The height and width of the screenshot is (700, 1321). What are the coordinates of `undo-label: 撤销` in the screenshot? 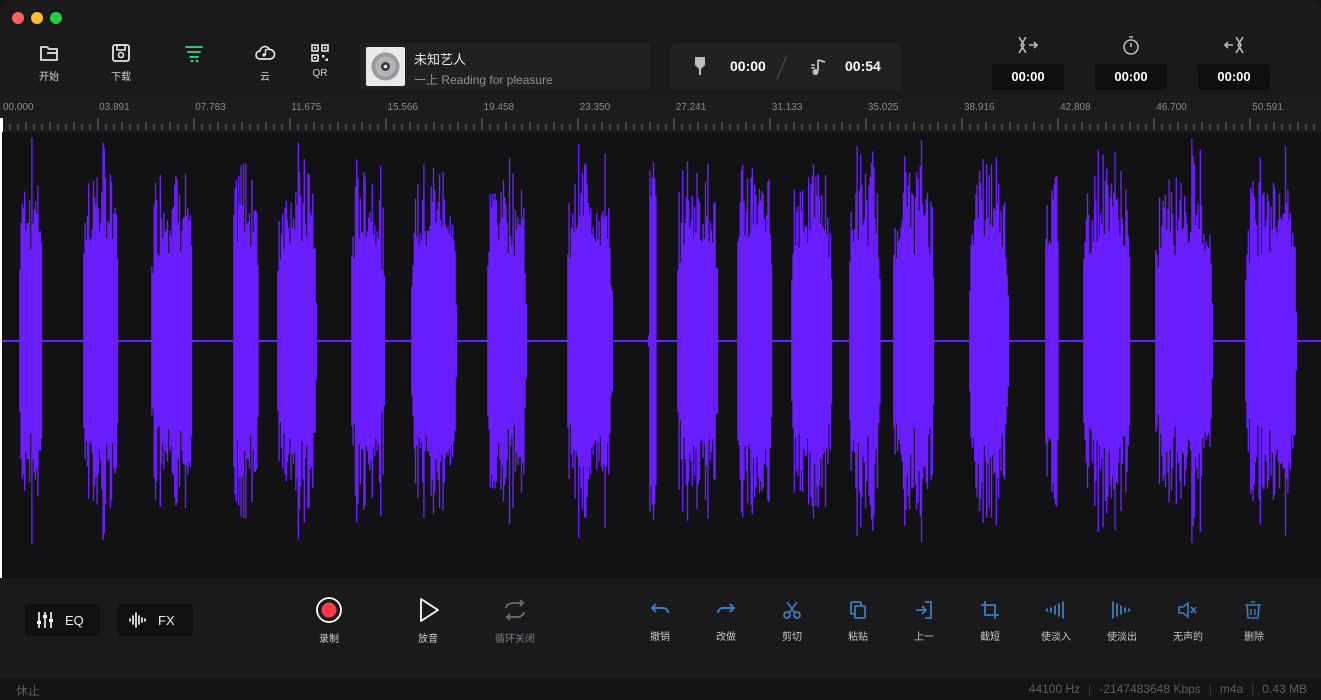 It's located at (660, 637).